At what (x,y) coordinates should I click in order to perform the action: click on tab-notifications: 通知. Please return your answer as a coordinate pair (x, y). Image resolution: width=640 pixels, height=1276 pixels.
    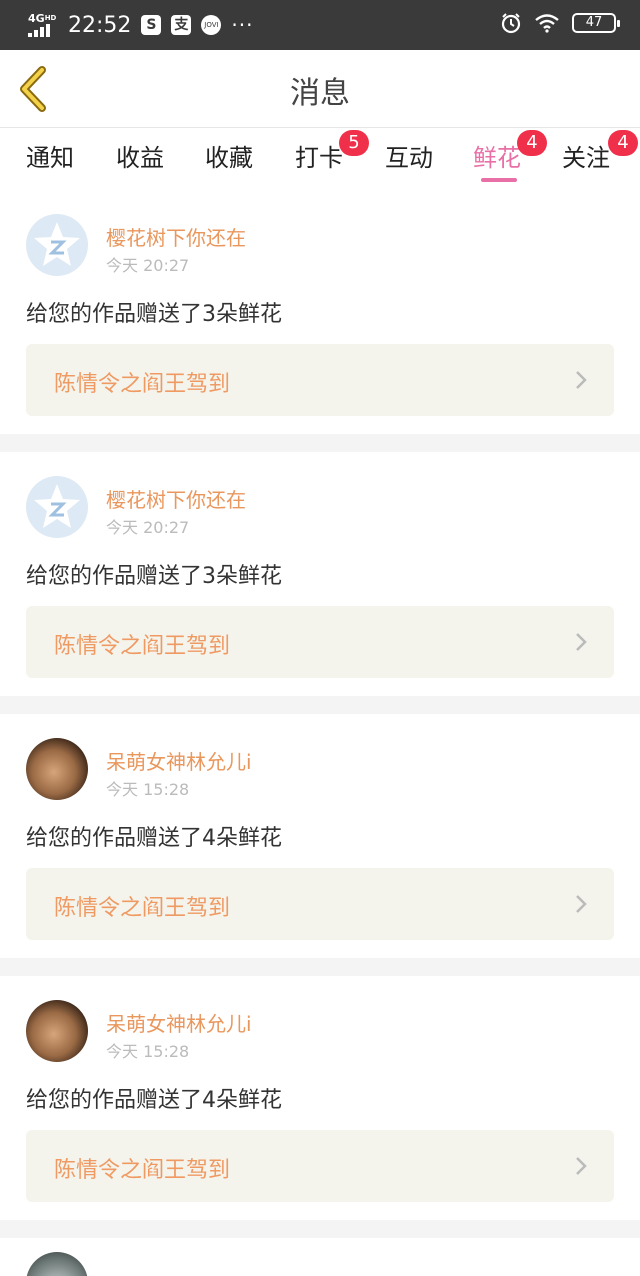
    Looking at the image, I should click on (50, 161).